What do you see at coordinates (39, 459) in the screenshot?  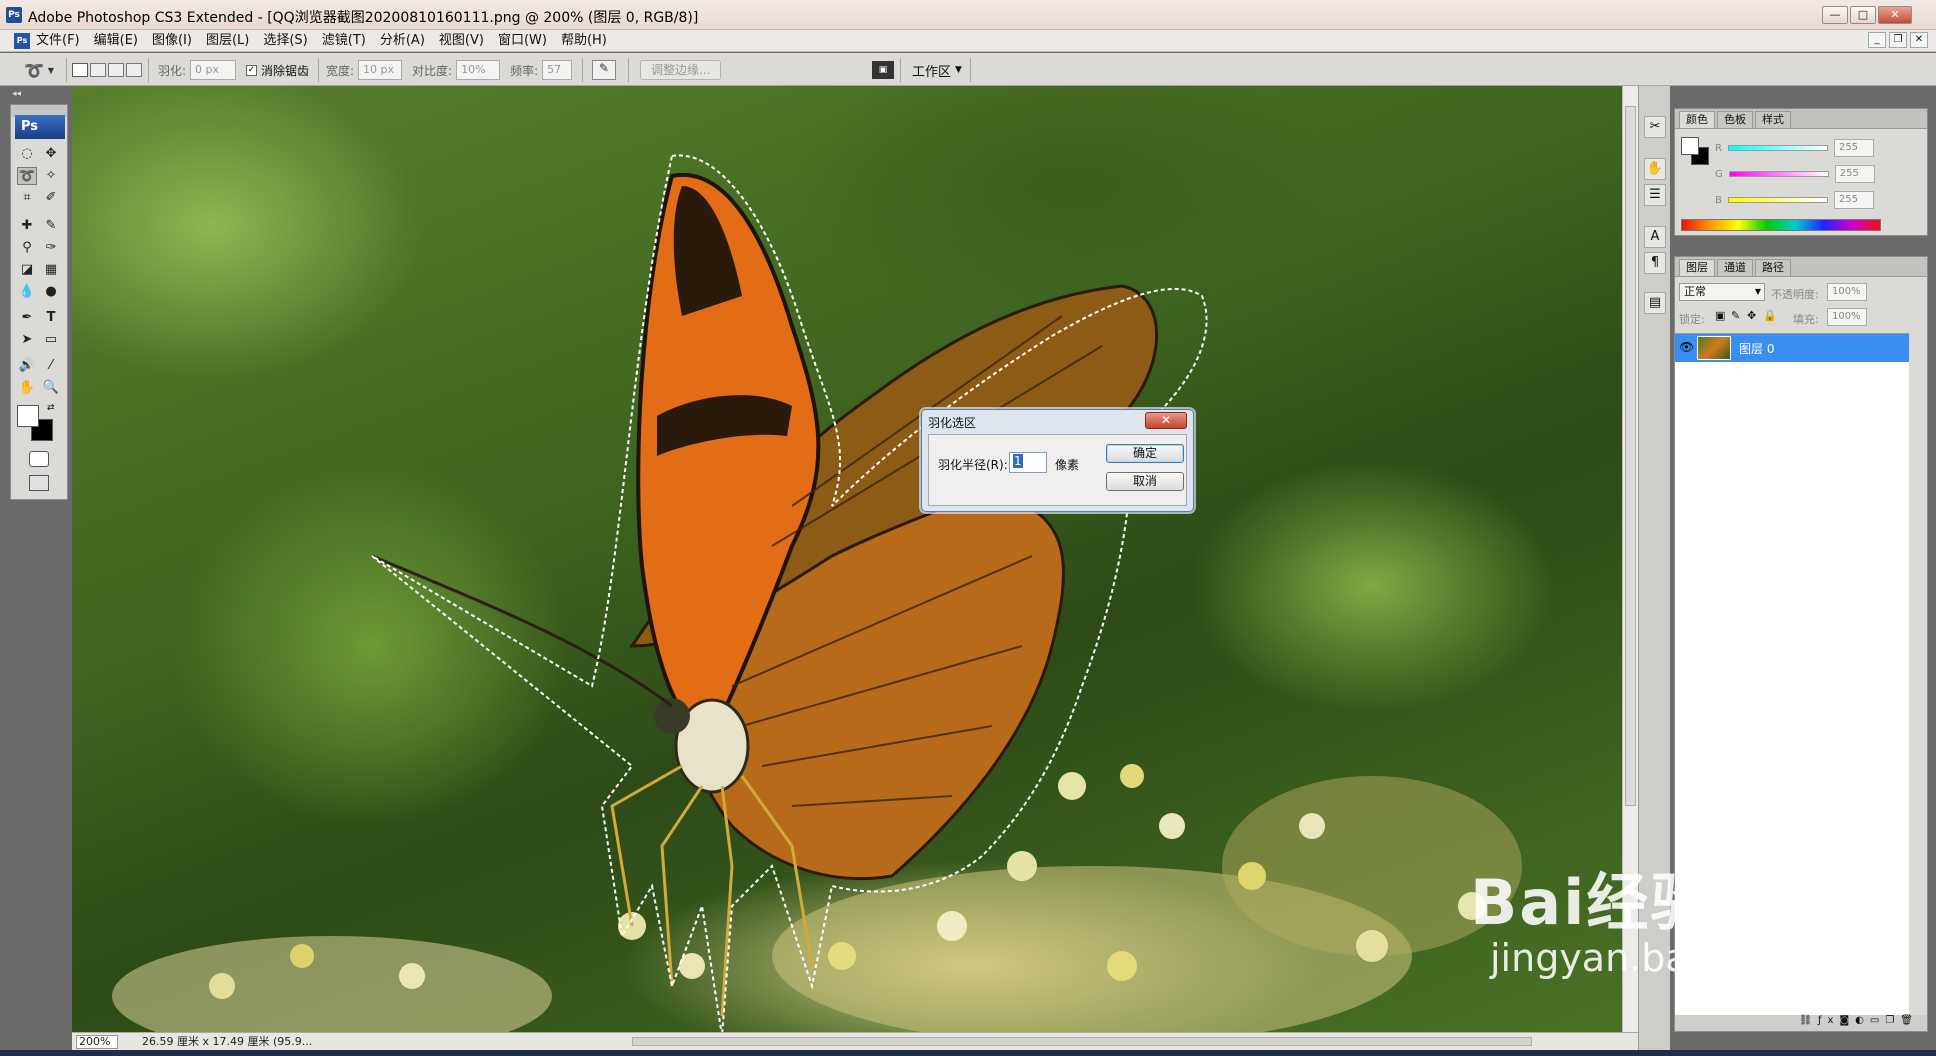 I see `quick-mask-icon` at bounding box center [39, 459].